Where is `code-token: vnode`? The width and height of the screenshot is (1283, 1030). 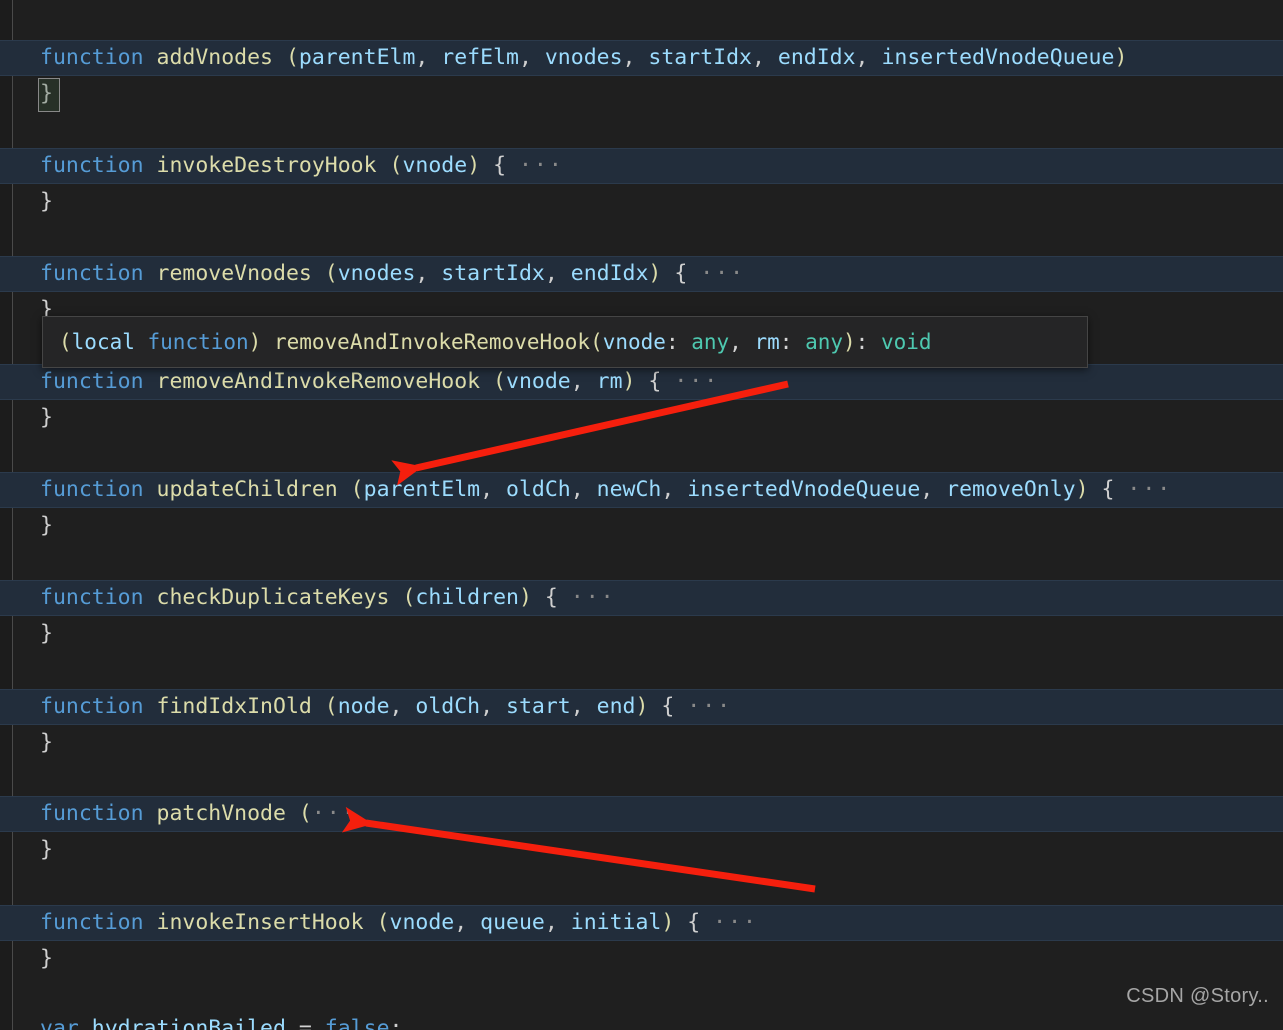 code-token: vnode is located at coordinates (435, 165).